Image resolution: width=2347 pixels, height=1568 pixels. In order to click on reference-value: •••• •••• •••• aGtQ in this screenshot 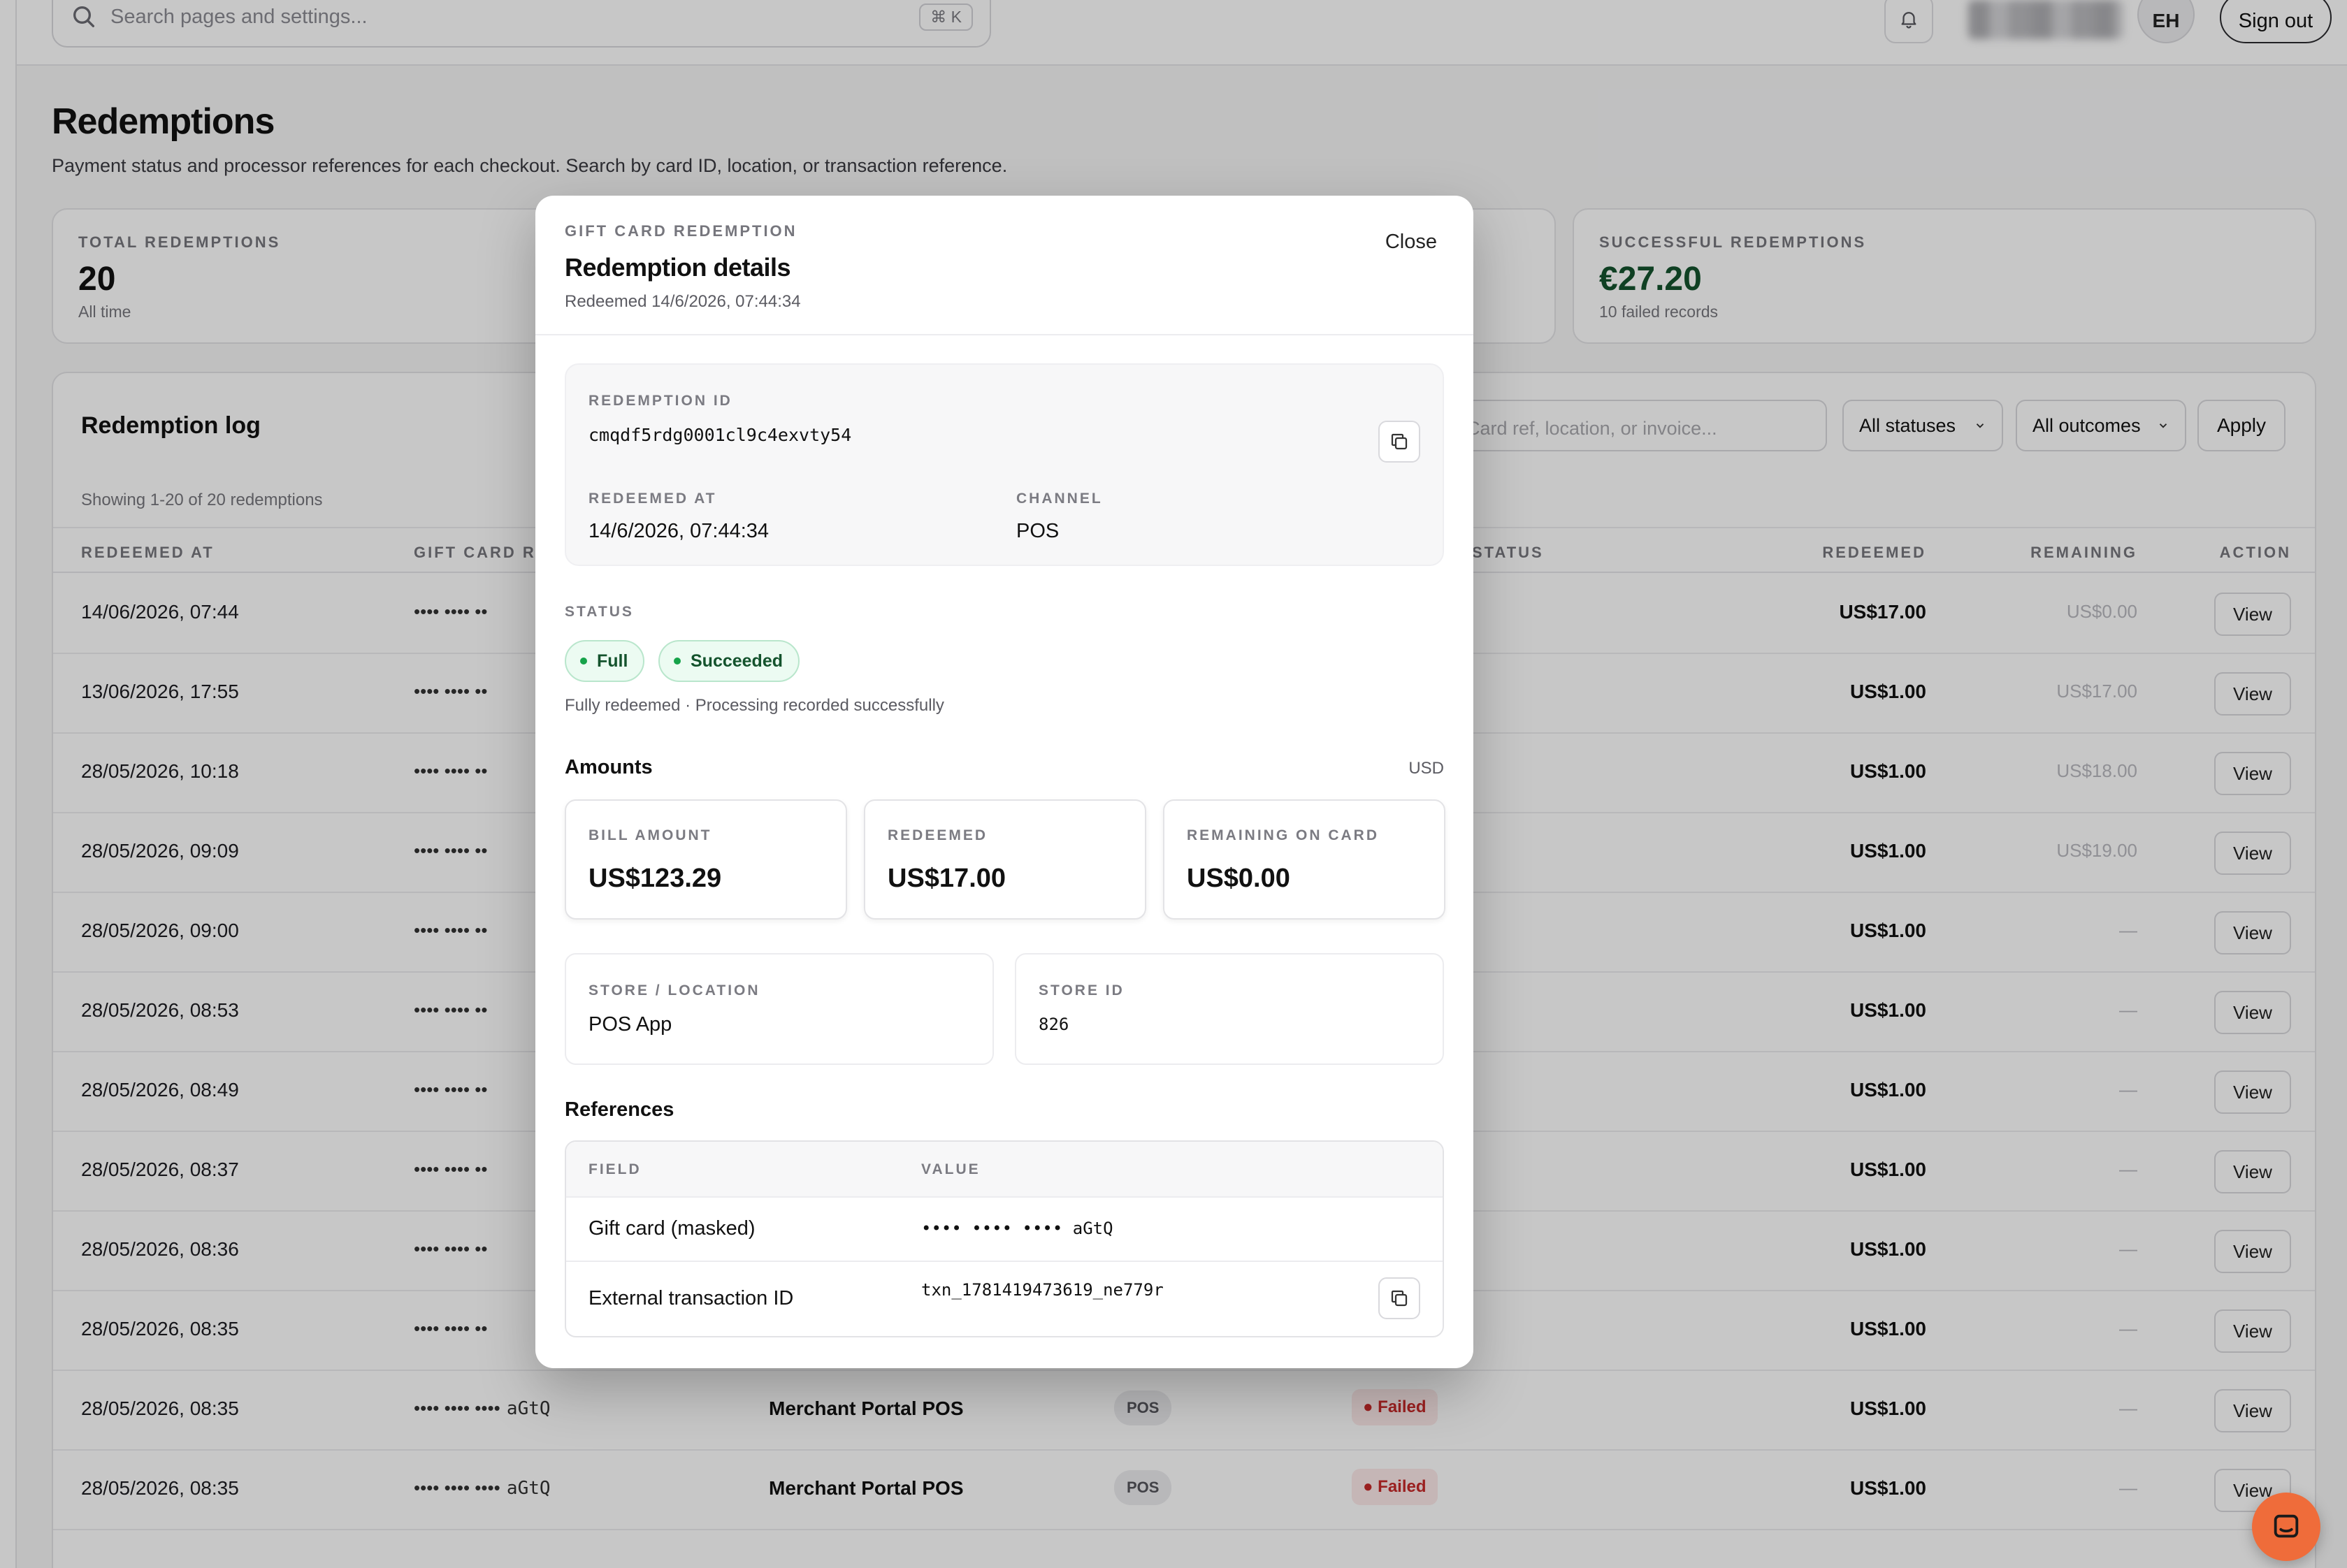, I will do `click(1017, 1228)`.